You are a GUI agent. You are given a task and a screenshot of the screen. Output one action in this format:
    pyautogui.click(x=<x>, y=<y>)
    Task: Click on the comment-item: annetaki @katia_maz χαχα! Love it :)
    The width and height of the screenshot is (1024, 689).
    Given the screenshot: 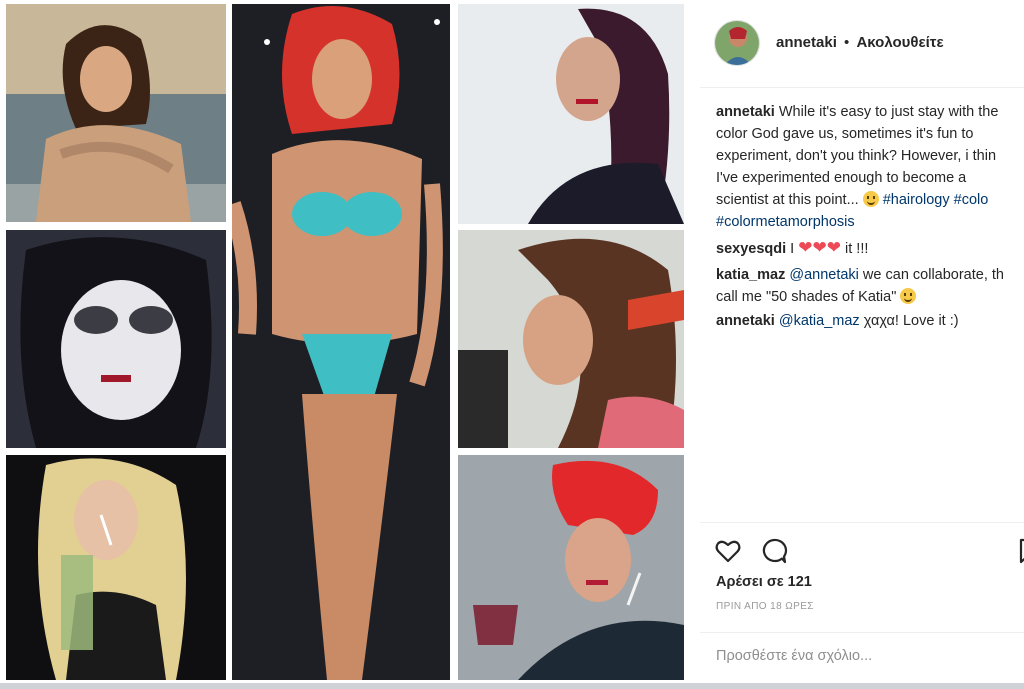 What is the action you would take?
    pyautogui.click(x=870, y=321)
    